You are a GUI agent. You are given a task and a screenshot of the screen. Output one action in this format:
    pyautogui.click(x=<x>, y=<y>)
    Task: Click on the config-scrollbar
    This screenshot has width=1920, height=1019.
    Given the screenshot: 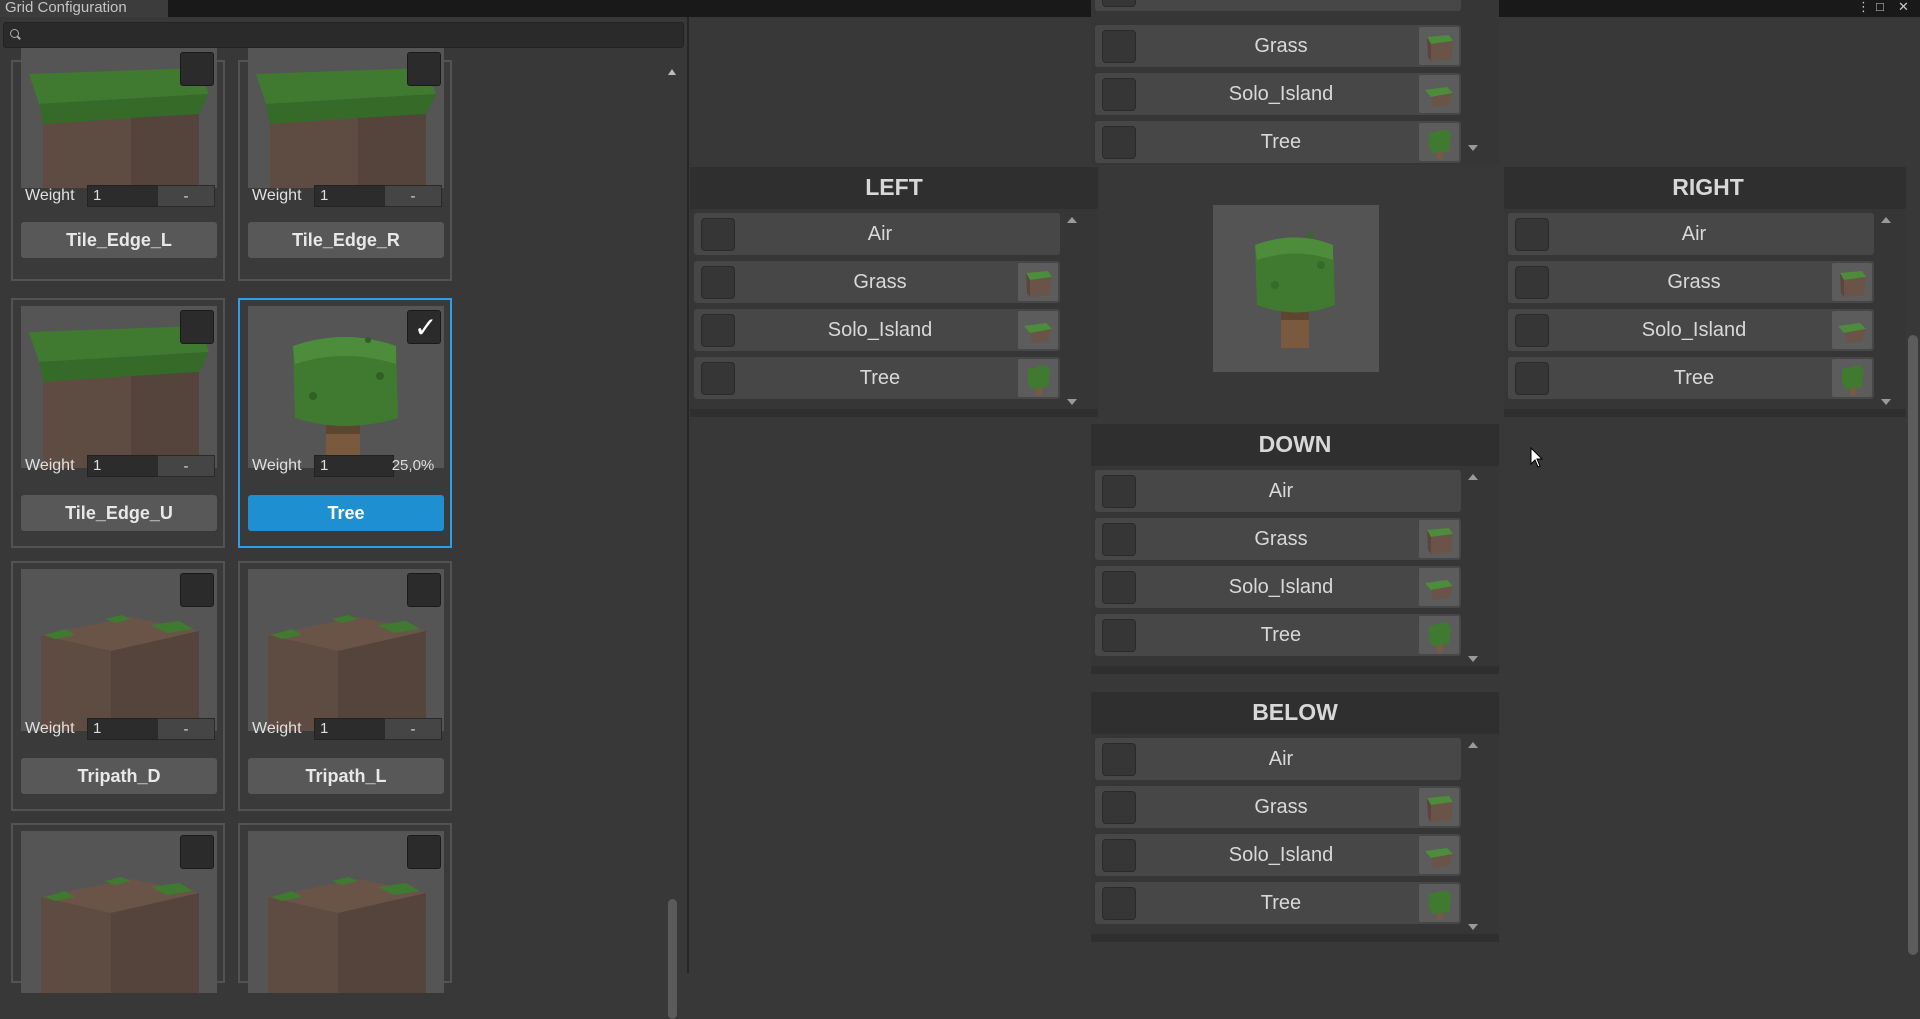 What is the action you would take?
    pyautogui.click(x=1913, y=495)
    